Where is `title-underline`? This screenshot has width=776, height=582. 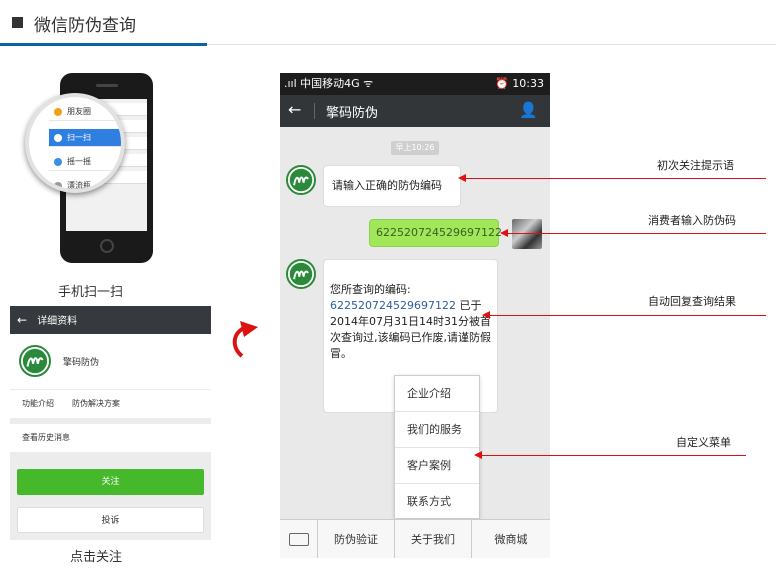 title-underline is located at coordinates (103, 44).